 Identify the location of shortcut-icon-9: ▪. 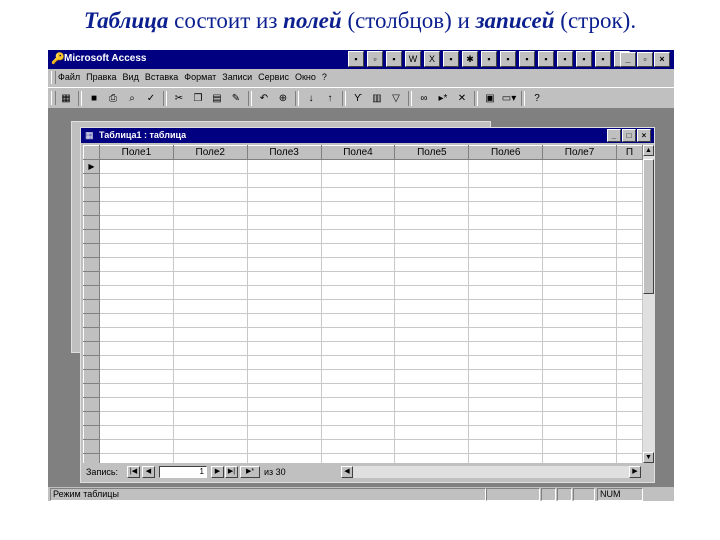
(508, 59).